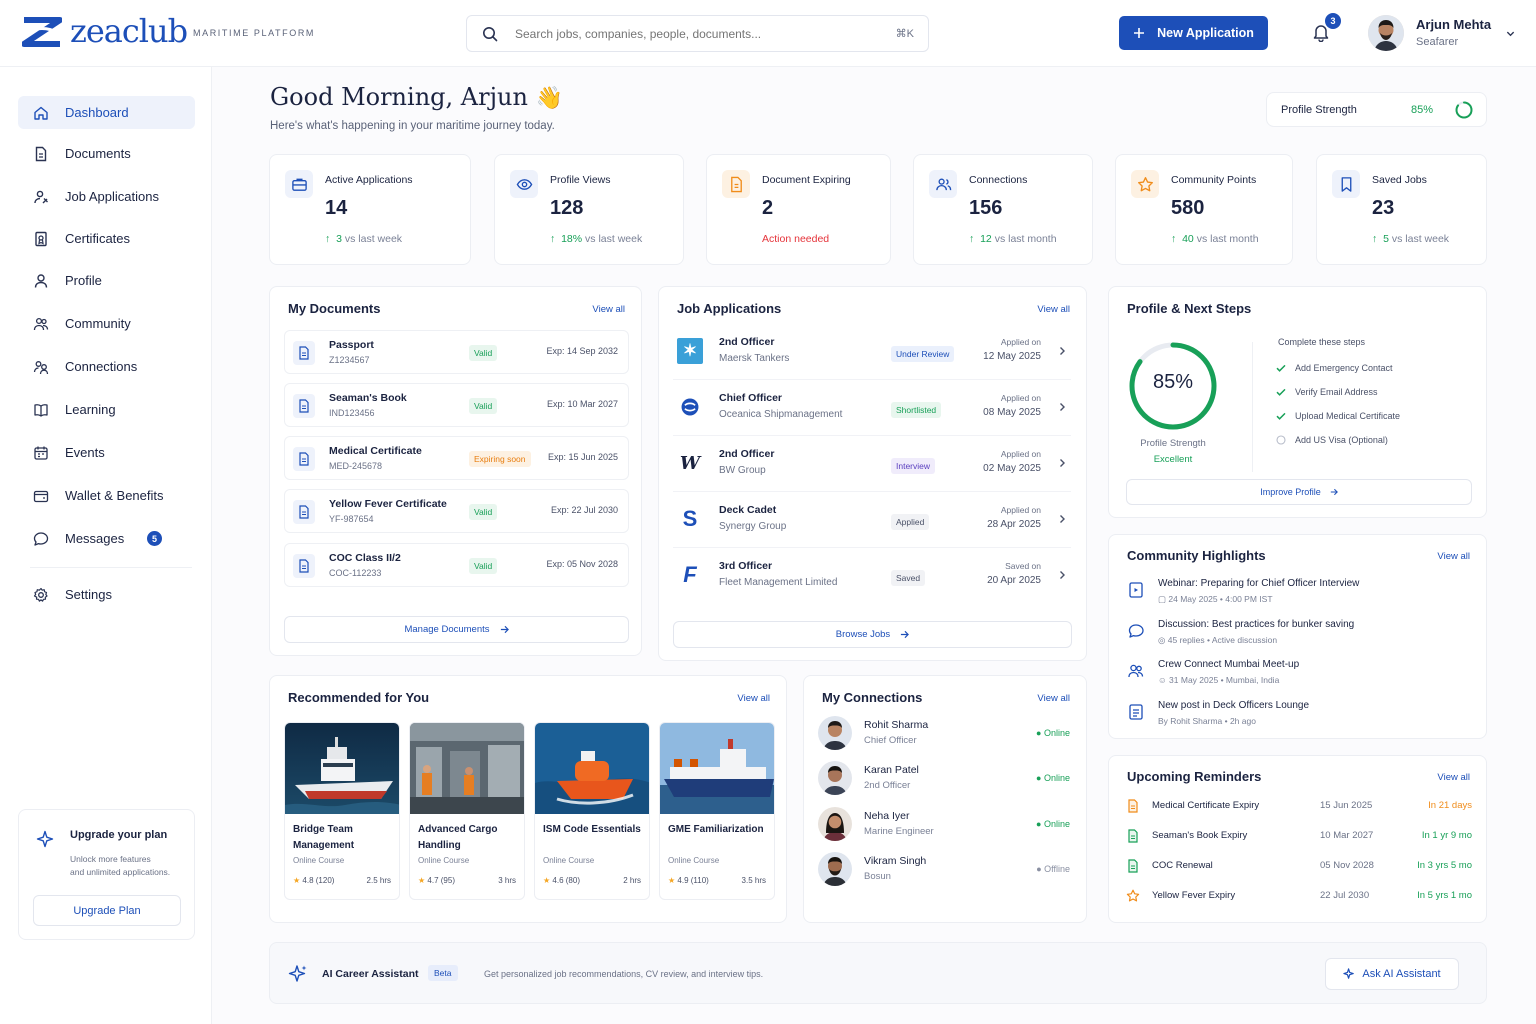 The width and height of the screenshot is (1536, 1024). I want to click on brand-name: zeaclub, so click(129, 31).